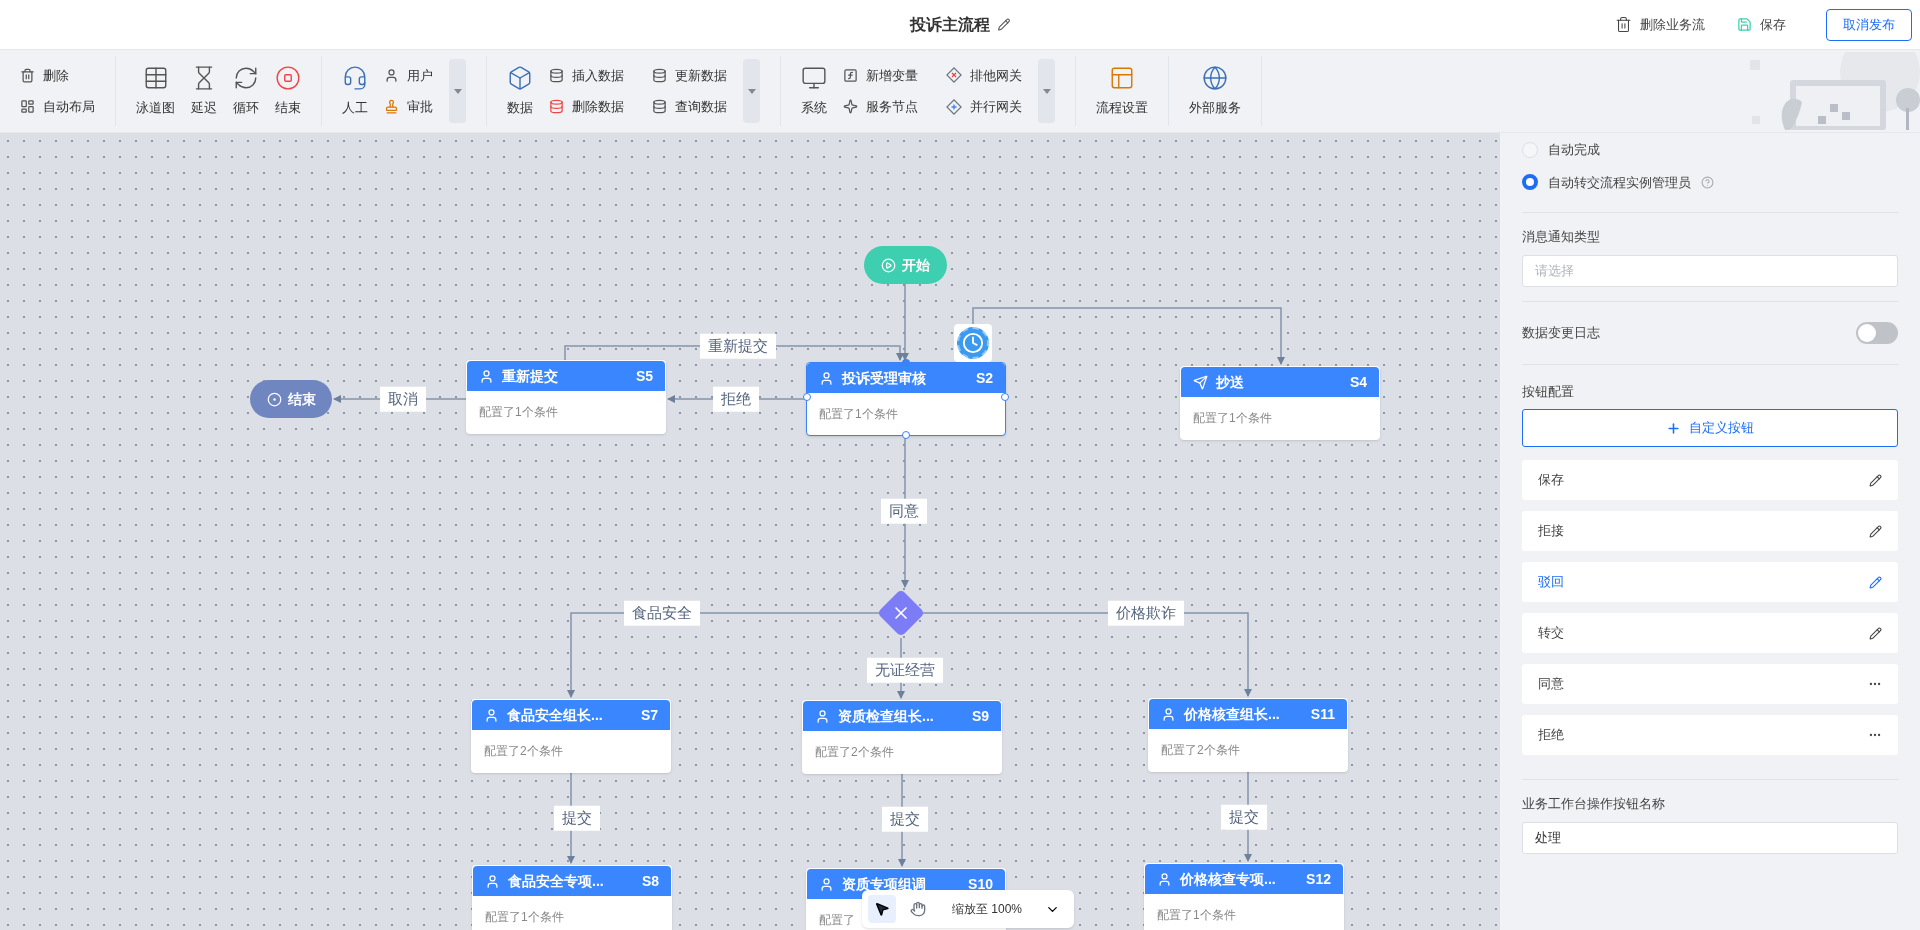  Describe the element at coordinates (1574, 150) in the screenshot. I see `radio-label: 自动完成` at that location.